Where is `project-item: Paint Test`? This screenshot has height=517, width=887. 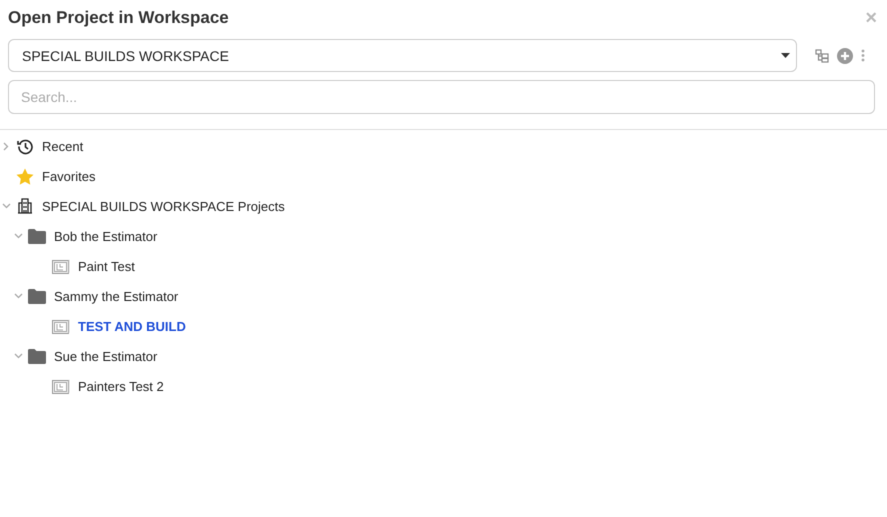 project-item: Paint Test is located at coordinates (106, 266).